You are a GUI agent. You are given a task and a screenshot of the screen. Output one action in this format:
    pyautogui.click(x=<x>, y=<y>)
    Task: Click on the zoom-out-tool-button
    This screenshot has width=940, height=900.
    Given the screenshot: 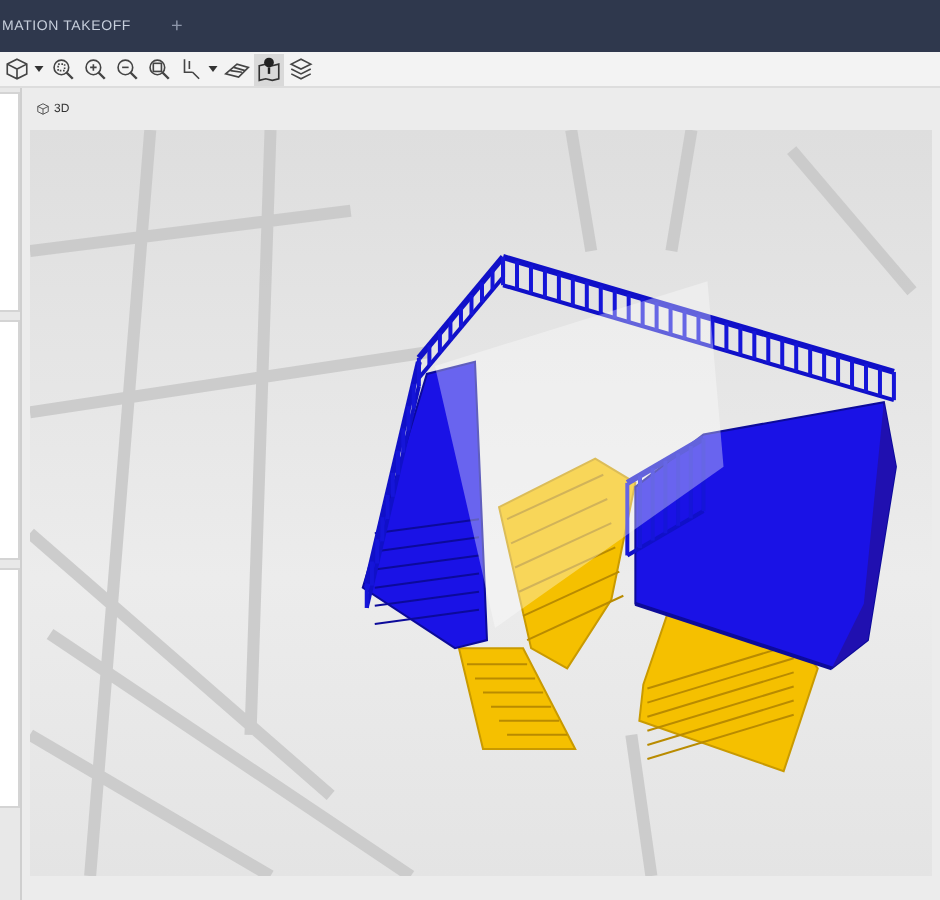 What is the action you would take?
    pyautogui.click(x=127, y=69)
    